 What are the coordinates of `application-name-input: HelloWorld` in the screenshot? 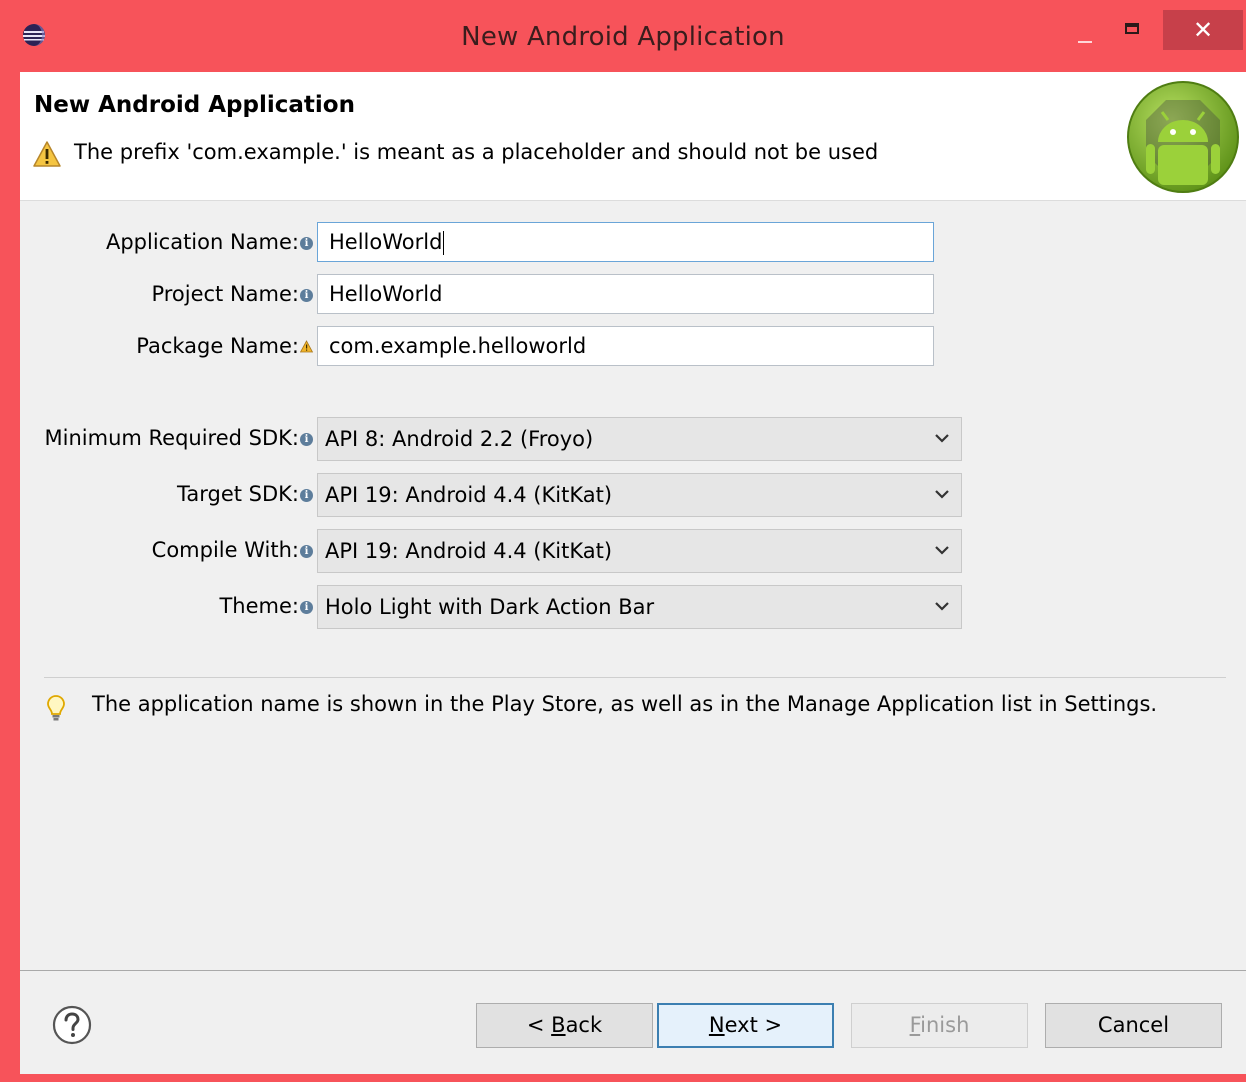 It's located at (625, 242).